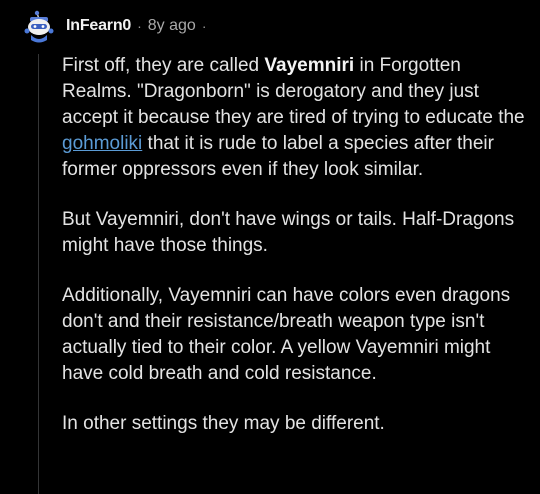  I want to click on comment-age: 8y ago, so click(172, 26).